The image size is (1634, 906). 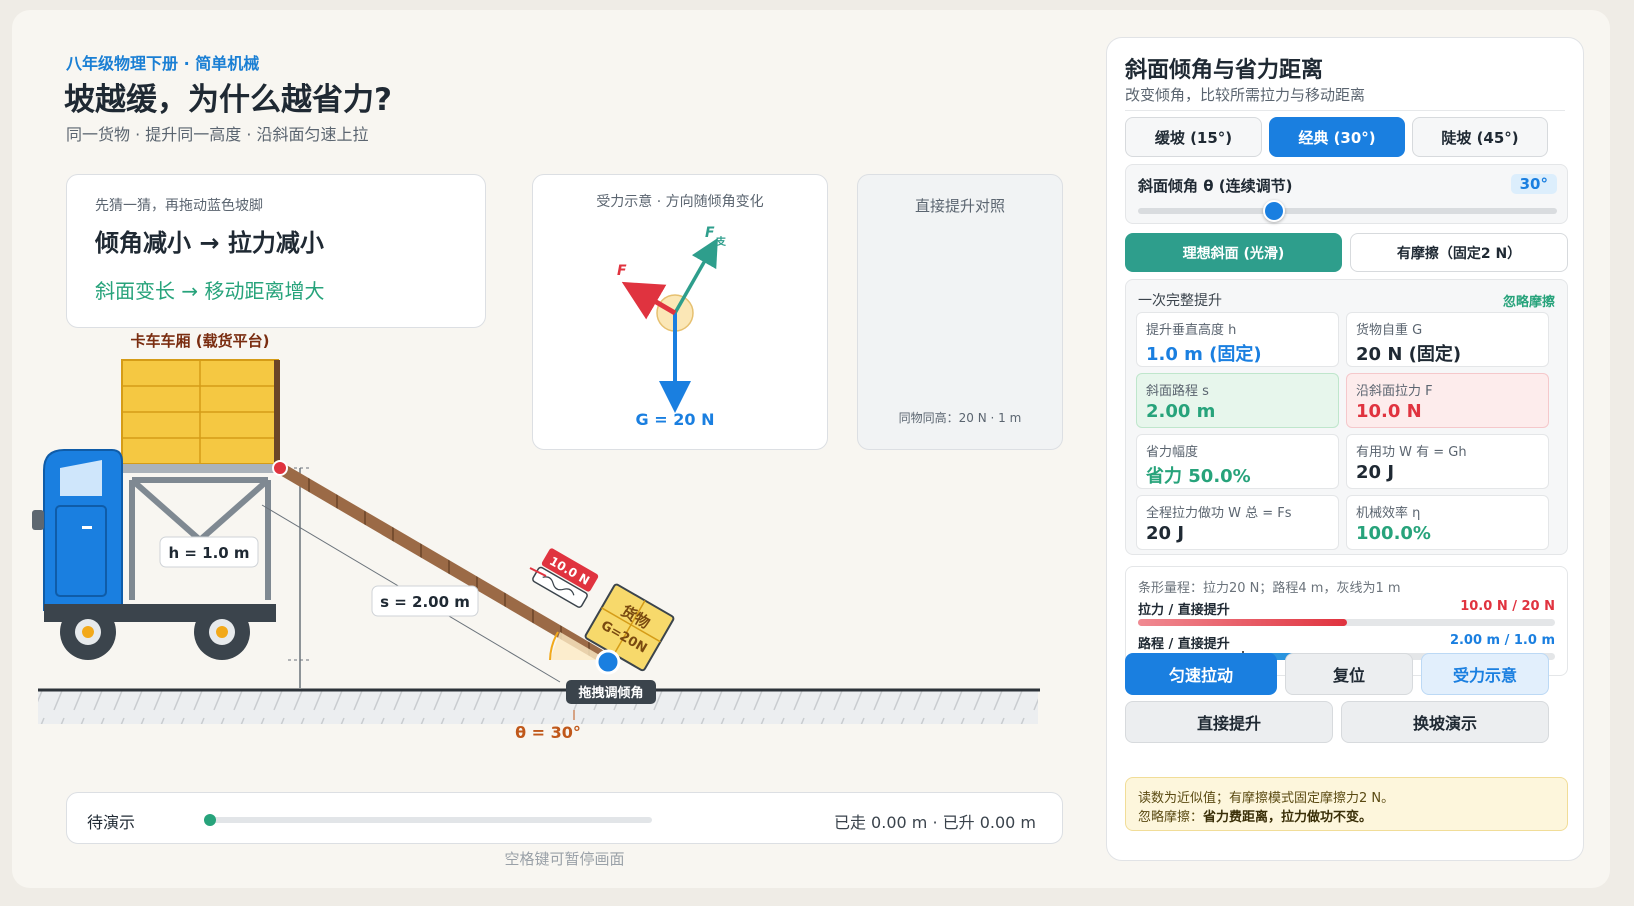 I want to click on distance-bar-value: 2.00 m / 1.0 m, so click(x=1502, y=640).